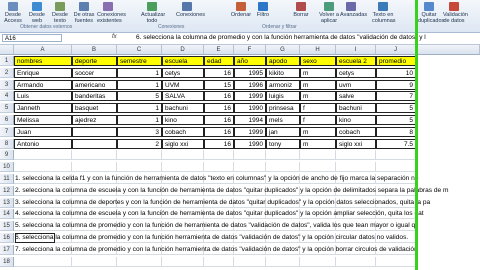 The width and height of the screenshot is (480, 270). What do you see at coordinates (7, 120) in the screenshot?
I see `row-header: 6` at bounding box center [7, 120].